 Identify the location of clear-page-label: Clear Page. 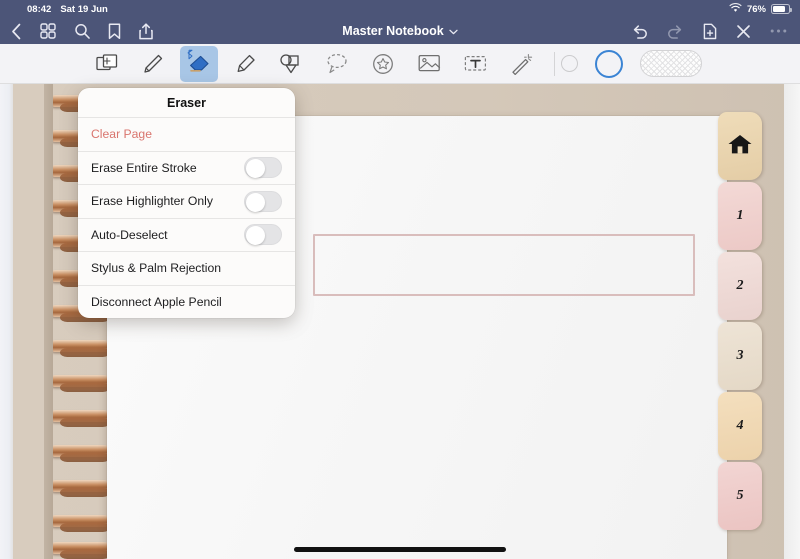
(121, 134).